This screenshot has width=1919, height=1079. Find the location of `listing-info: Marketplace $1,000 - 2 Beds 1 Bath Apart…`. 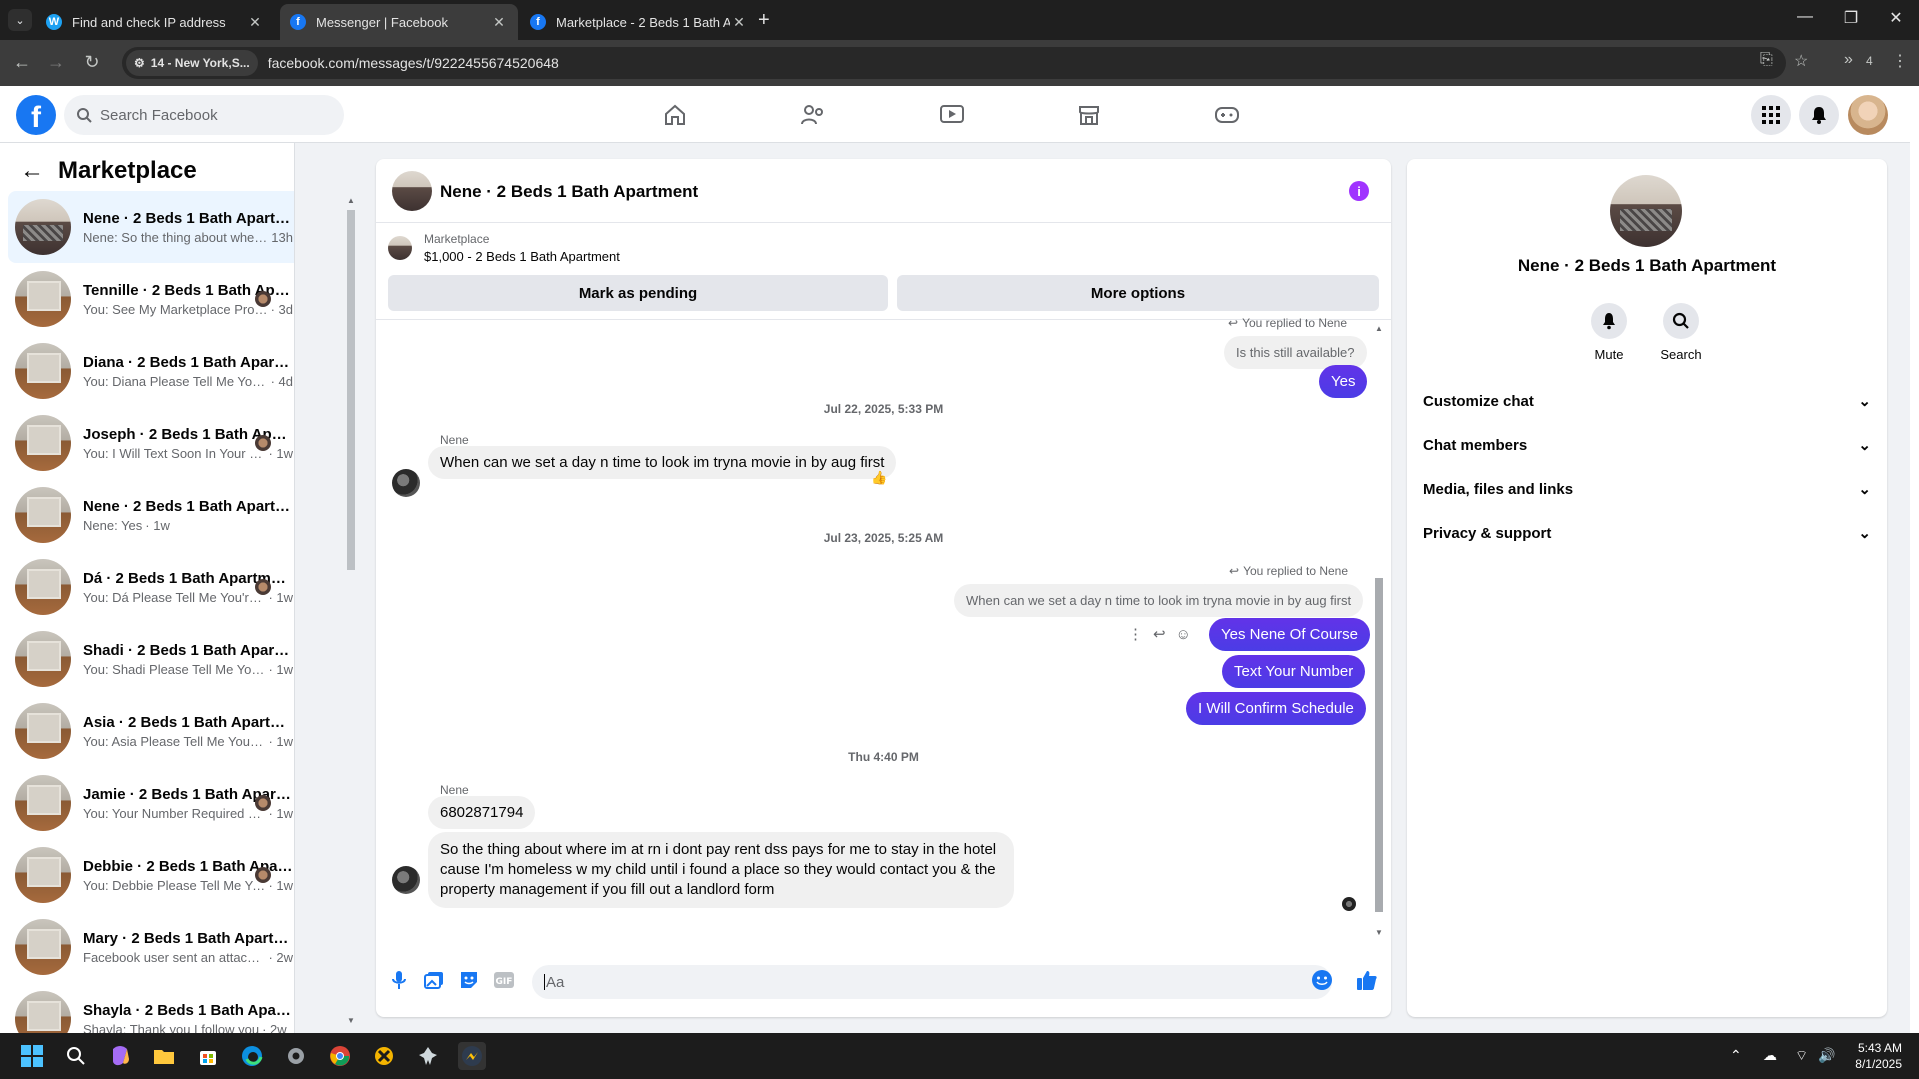

listing-info: Marketplace $1,000 - 2 Beds 1 Bath Apart… is located at coordinates (504, 248).